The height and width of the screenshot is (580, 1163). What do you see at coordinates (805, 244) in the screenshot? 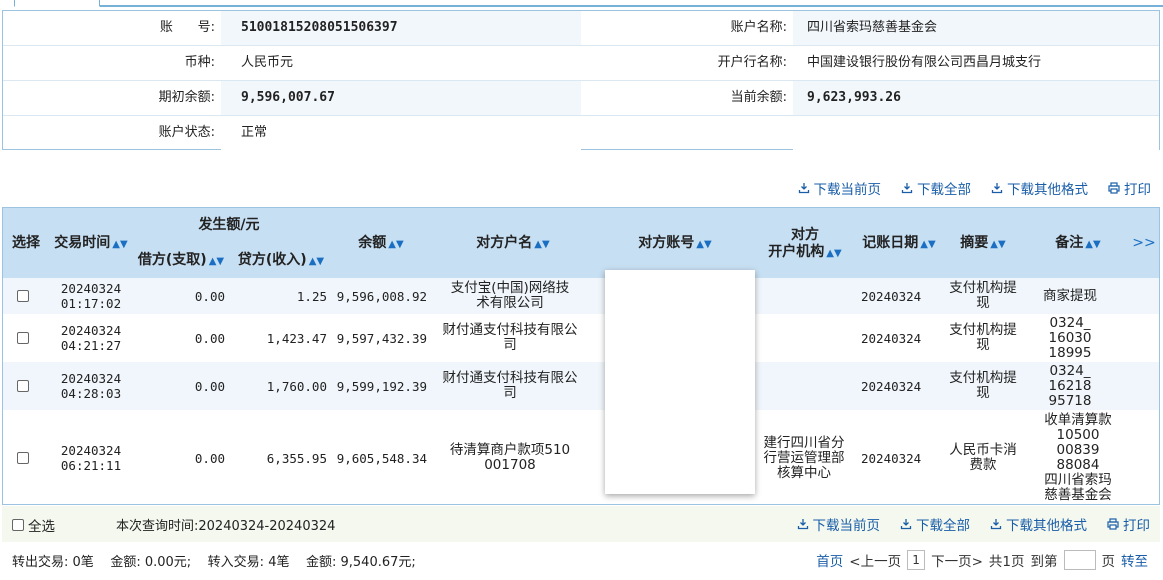
I see `header-party-bank: 对方 开户机构 ▲▼` at bounding box center [805, 244].